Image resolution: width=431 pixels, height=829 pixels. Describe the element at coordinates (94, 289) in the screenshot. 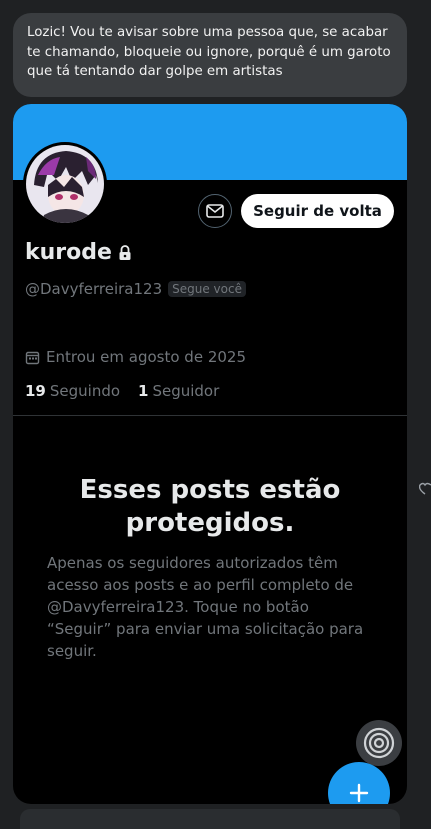

I see `profile-handle: @Davyferreira123` at that location.